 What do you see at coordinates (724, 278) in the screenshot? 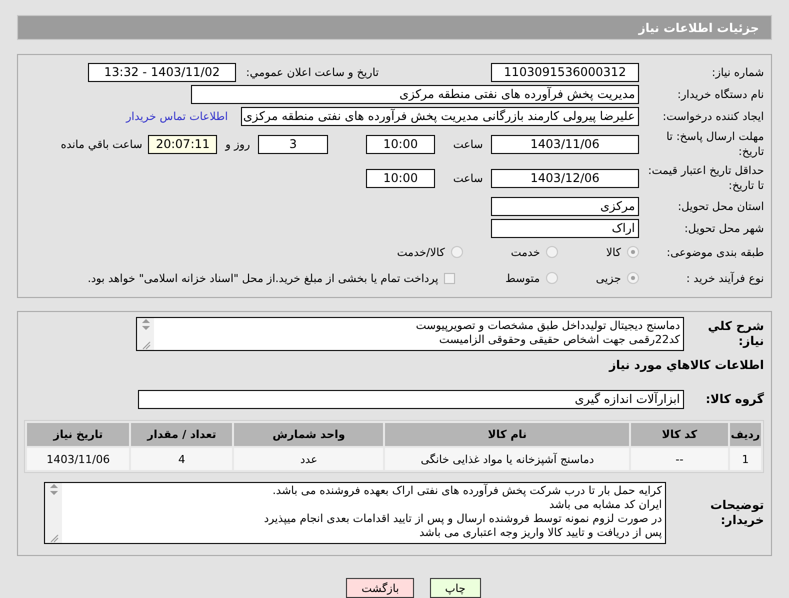
I see `field-label: نوع فرآیند خرید :` at bounding box center [724, 278].